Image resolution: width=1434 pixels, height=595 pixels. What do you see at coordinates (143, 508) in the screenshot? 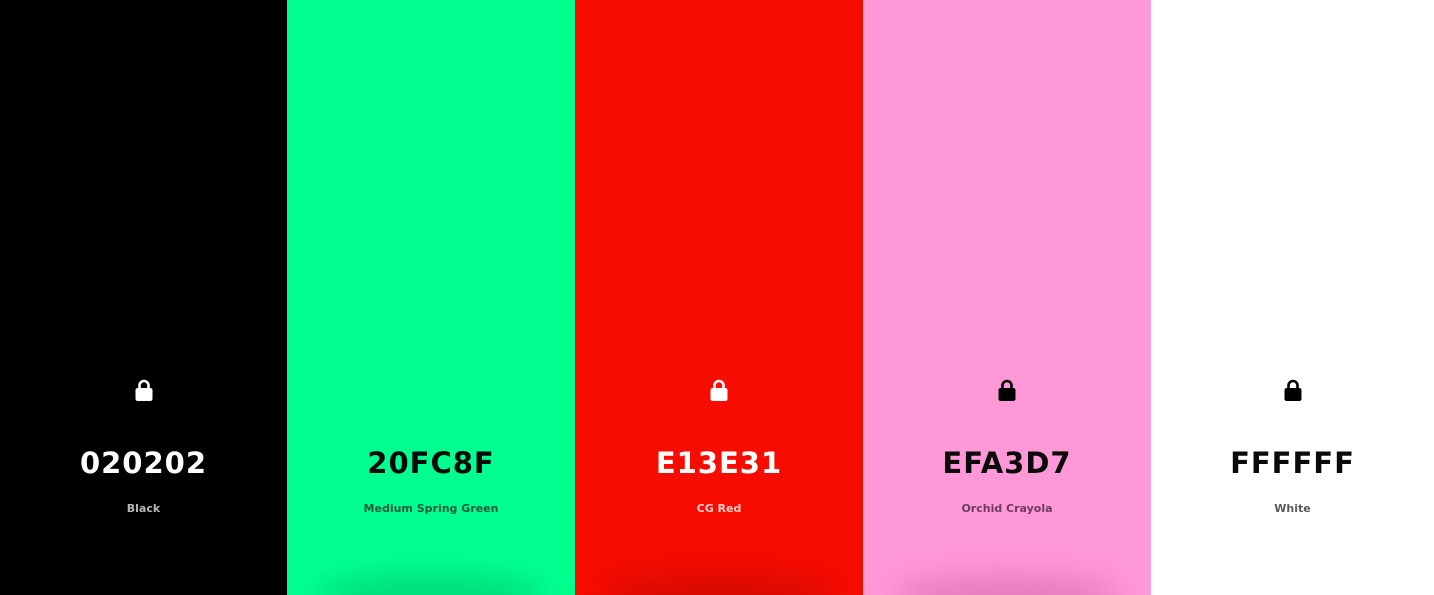
I see `swatch-color-name: Black` at bounding box center [143, 508].